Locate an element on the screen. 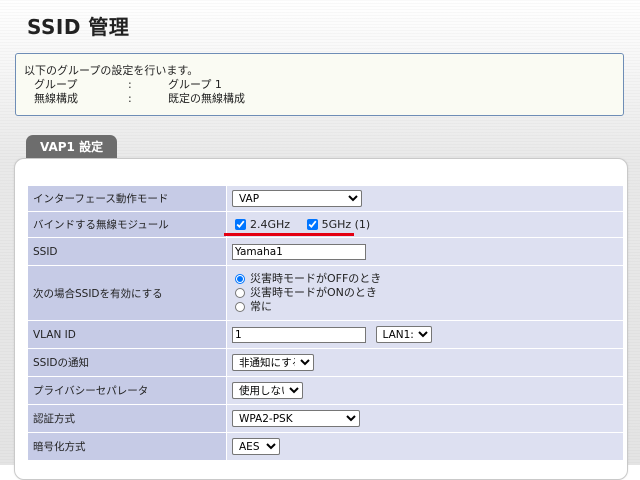  table-row: VLAN ID LAN1:1 is located at coordinates (325, 334).